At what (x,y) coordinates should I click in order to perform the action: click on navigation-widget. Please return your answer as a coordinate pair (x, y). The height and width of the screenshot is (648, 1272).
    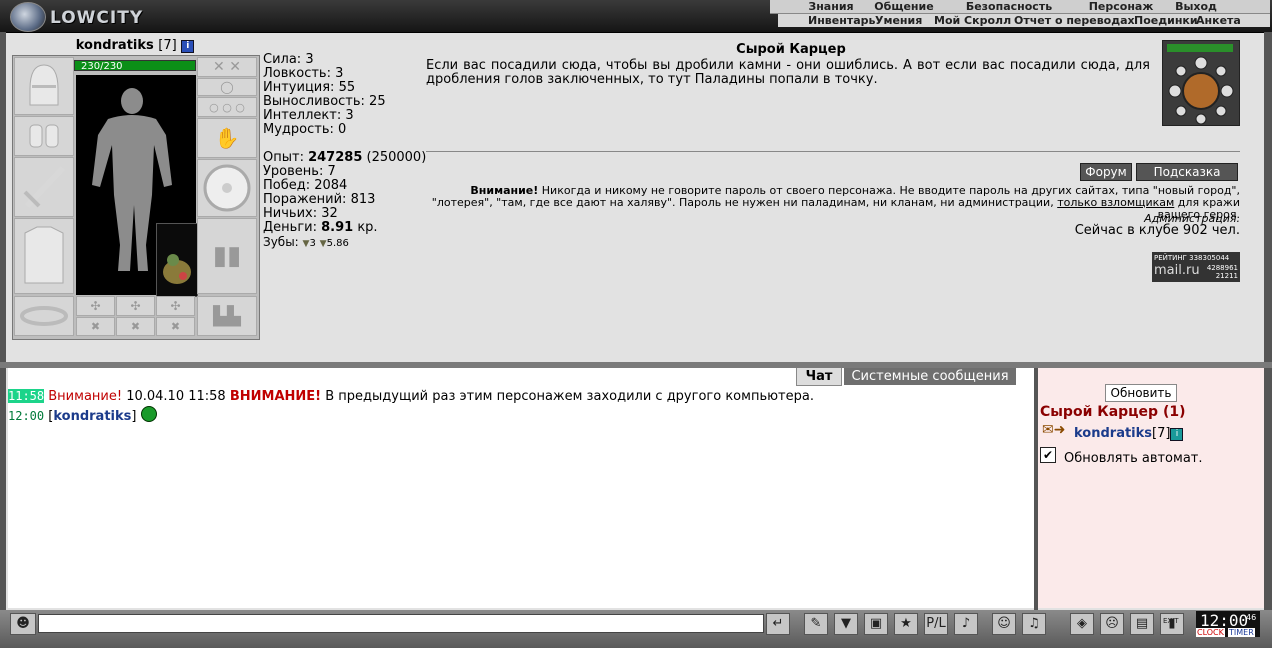
    Looking at the image, I should click on (1201, 83).